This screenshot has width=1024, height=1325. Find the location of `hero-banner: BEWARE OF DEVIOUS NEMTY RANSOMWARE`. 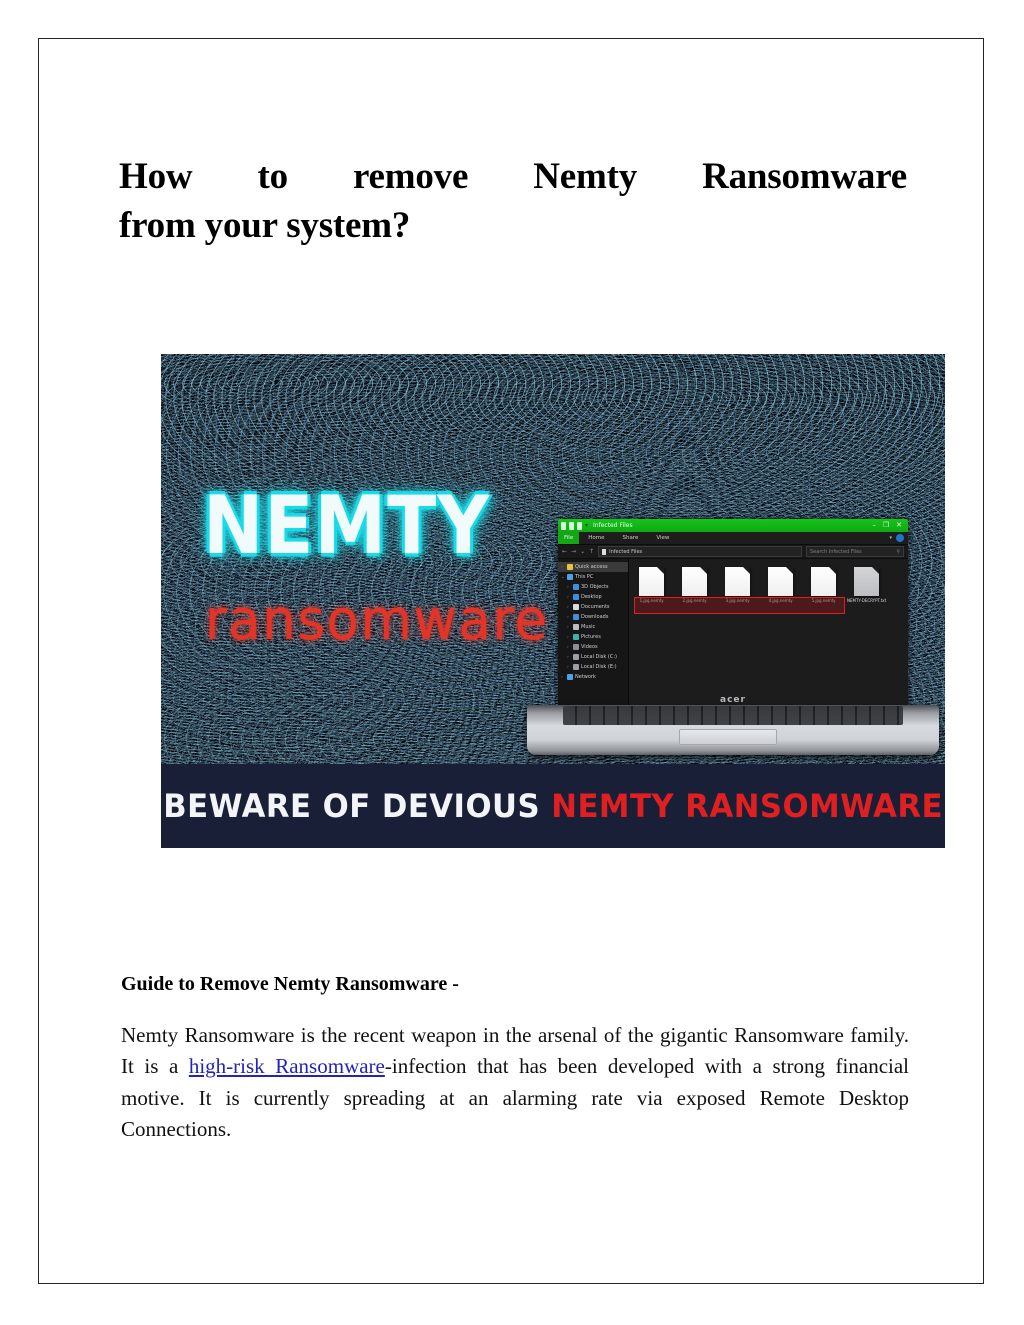

hero-banner: BEWARE OF DEVIOUS NEMTY RANSOMWARE is located at coordinates (553, 806).